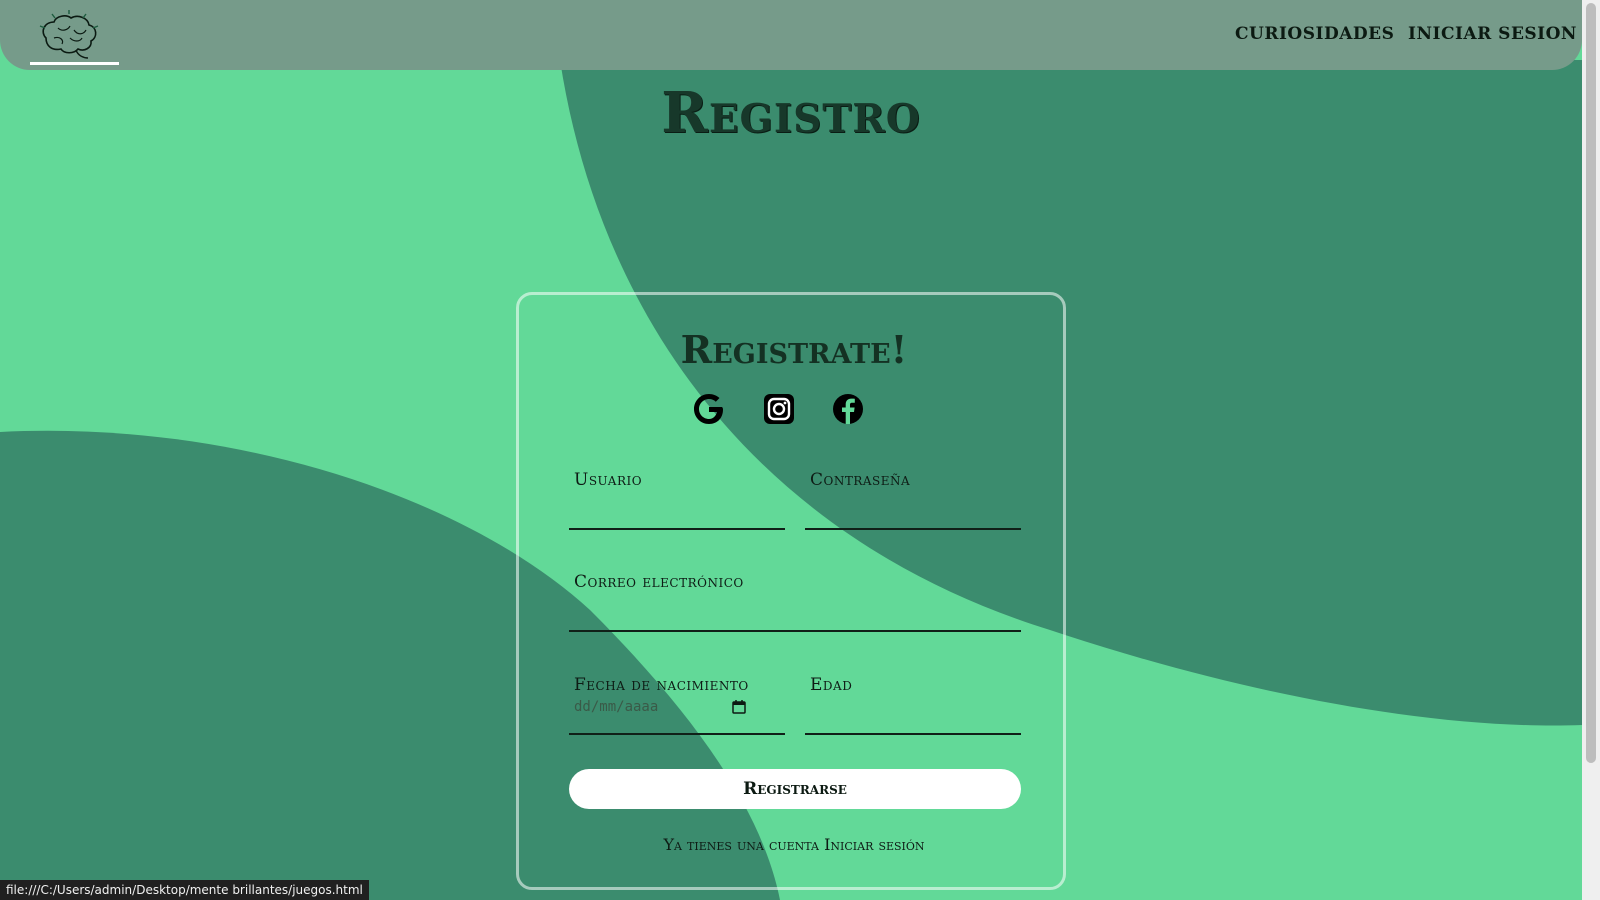 The height and width of the screenshot is (900, 1600). What do you see at coordinates (677, 507) in the screenshot?
I see `usuario-input` at bounding box center [677, 507].